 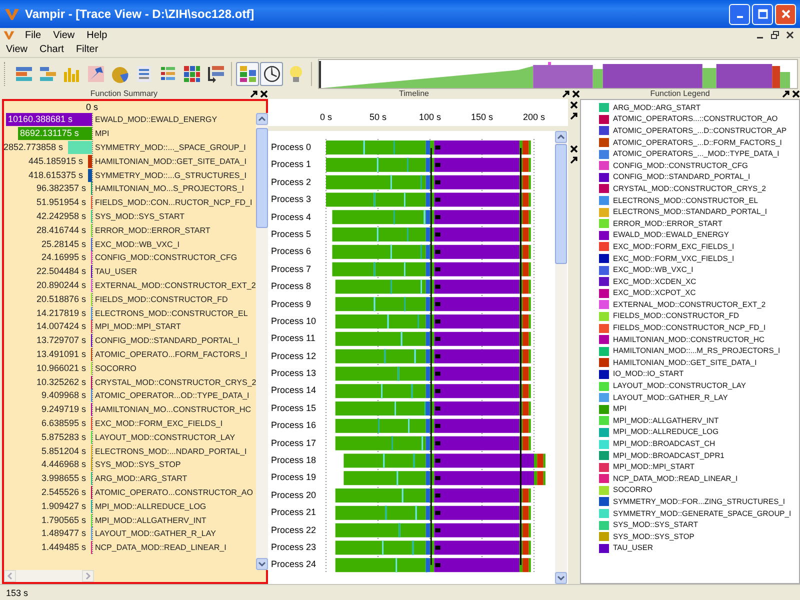 What do you see at coordinates (294, 477) in the screenshot?
I see `process-label: Process 19` at bounding box center [294, 477].